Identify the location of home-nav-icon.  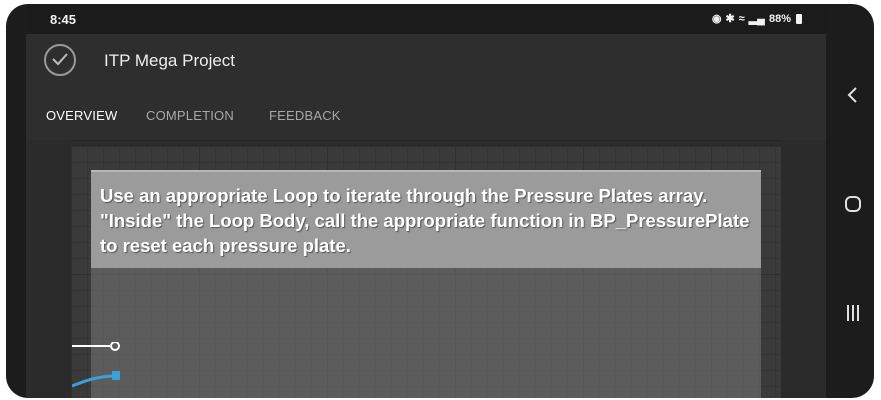
(853, 204).